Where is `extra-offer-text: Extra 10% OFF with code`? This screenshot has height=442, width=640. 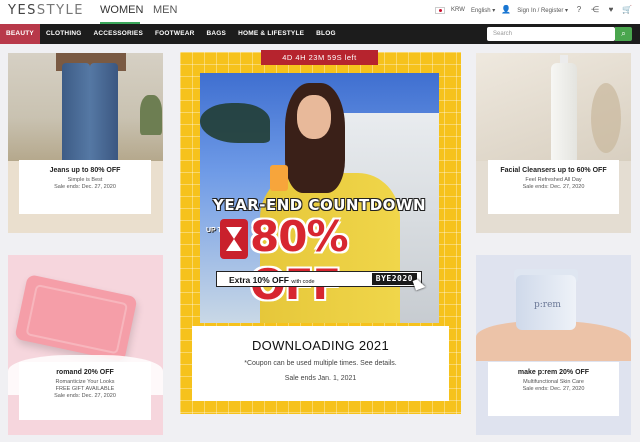 extra-offer-text: Extra 10% OFF with code is located at coordinates (272, 281).